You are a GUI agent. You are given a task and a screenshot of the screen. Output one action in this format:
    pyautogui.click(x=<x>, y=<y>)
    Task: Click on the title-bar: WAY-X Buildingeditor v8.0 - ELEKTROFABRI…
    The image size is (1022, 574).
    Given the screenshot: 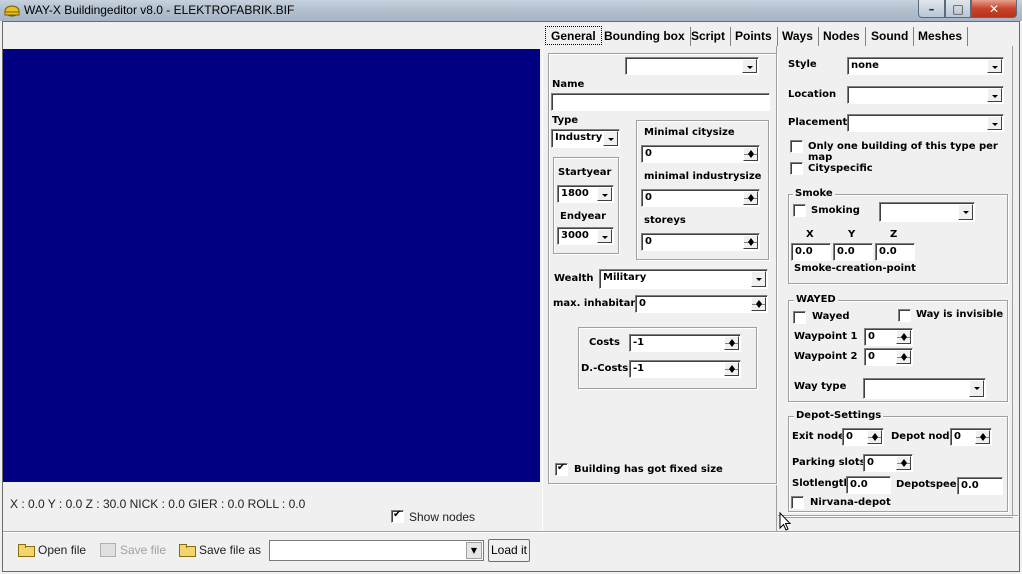 What is the action you would take?
    pyautogui.click(x=511, y=10)
    